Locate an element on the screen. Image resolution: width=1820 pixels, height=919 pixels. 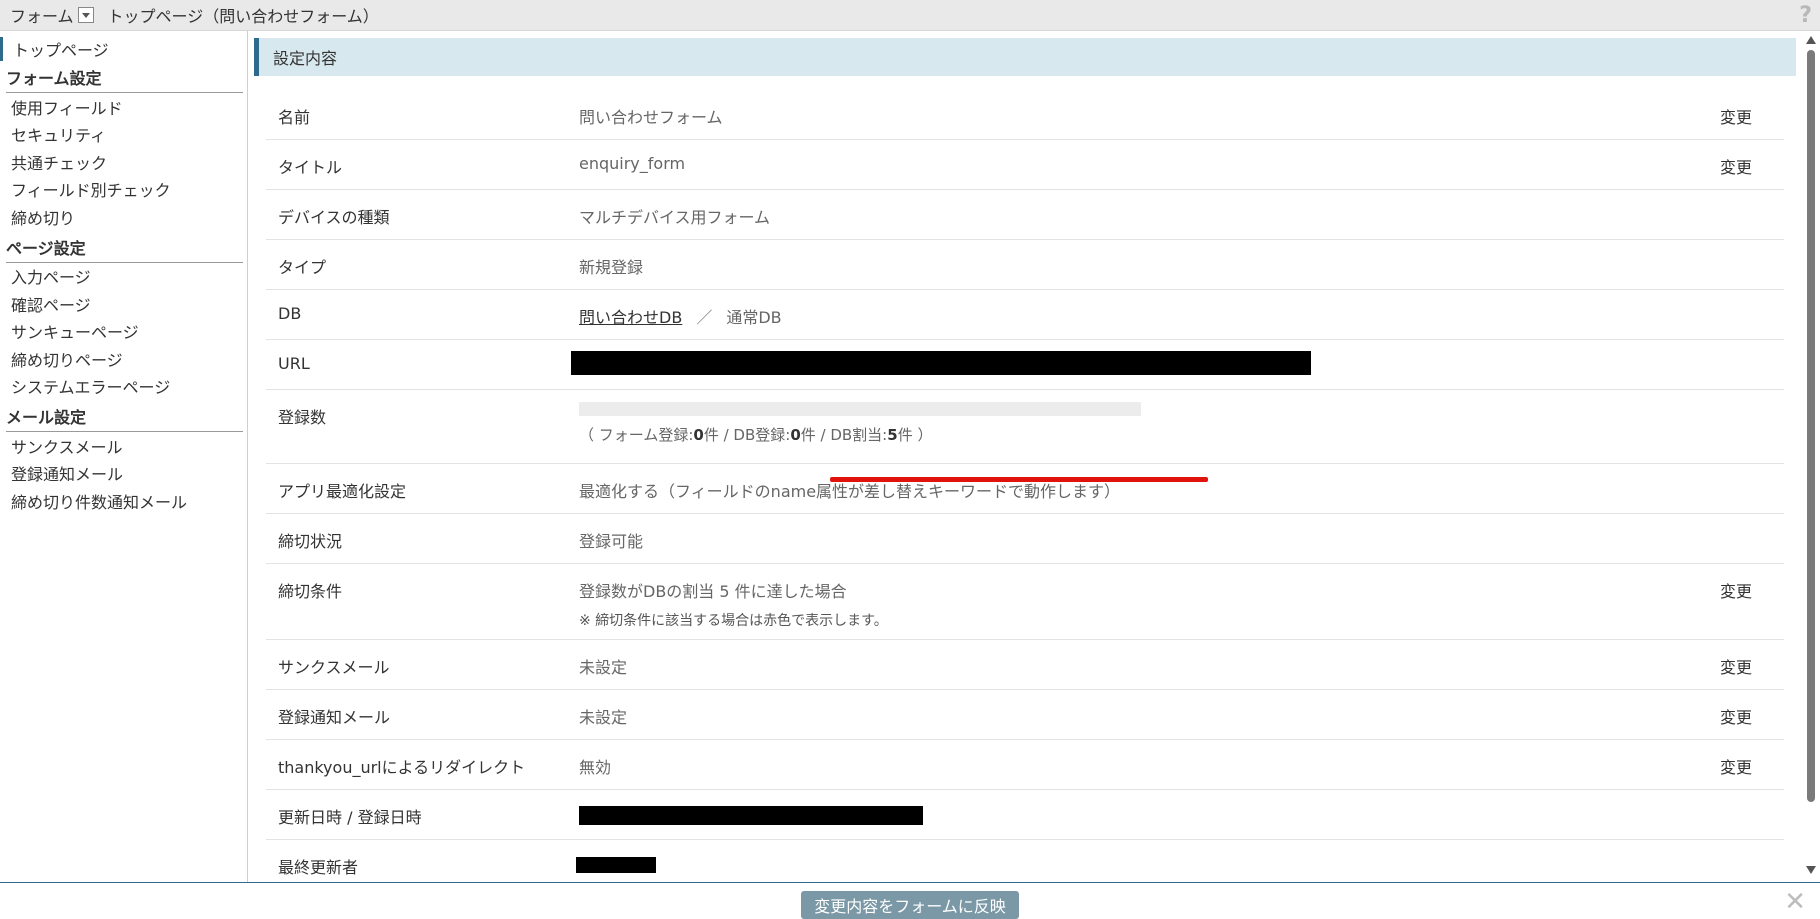
row-notify-mail: 登録通知メール 未設定 変更 is located at coordinates (1025, 715).